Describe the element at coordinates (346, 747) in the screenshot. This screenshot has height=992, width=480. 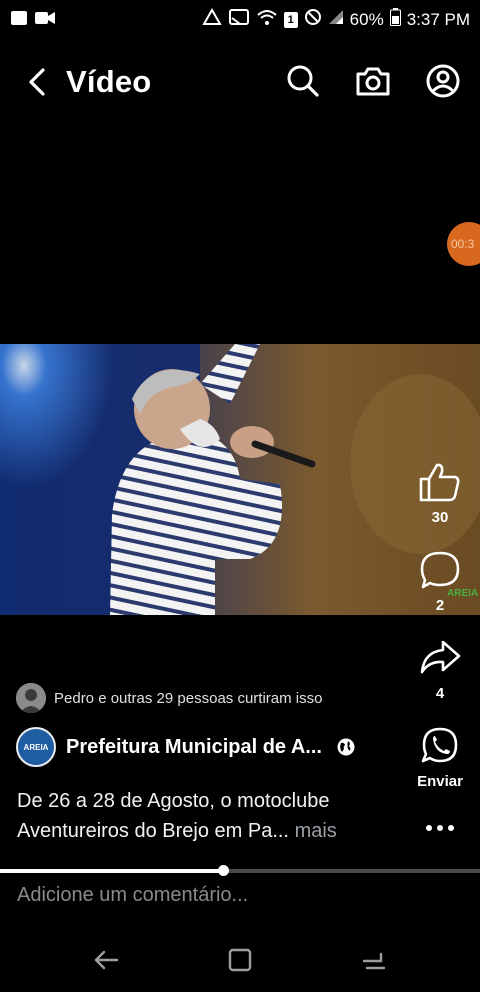
I see `globe-icon` at that location.